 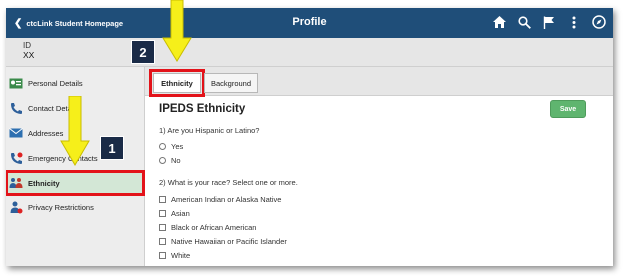 What do you see at coordinates (16, 158) in the screenshot?
I see `emergency-contacts-icon` at bounding box center [16, 158].